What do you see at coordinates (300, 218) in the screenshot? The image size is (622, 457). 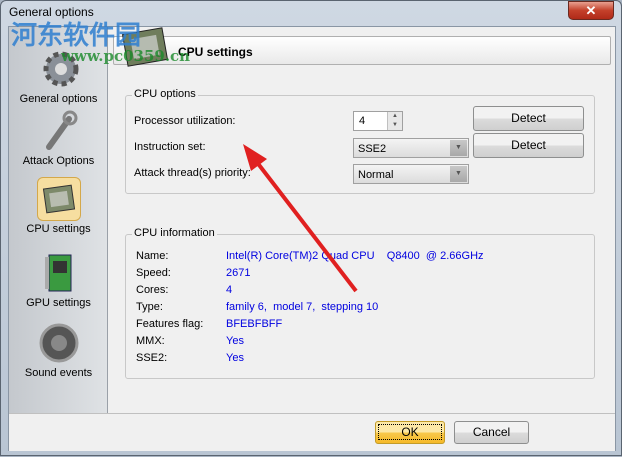 I see `annotation-arrow` at bounding box center [300, 218].